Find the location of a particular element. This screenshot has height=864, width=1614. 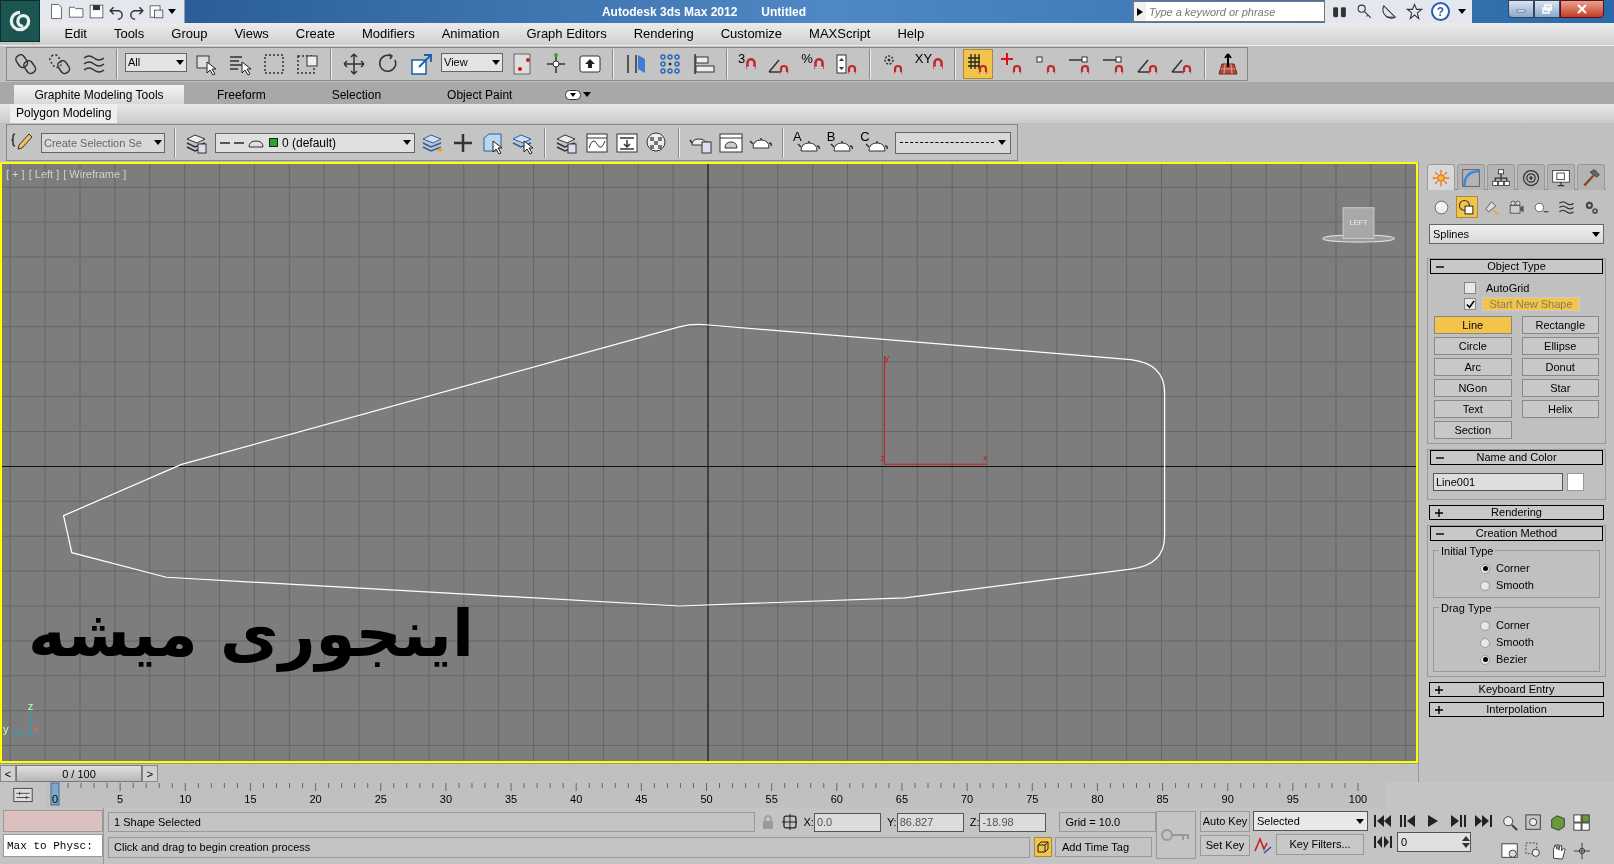

teapot-window-icon is located at coordinates (731, 142).